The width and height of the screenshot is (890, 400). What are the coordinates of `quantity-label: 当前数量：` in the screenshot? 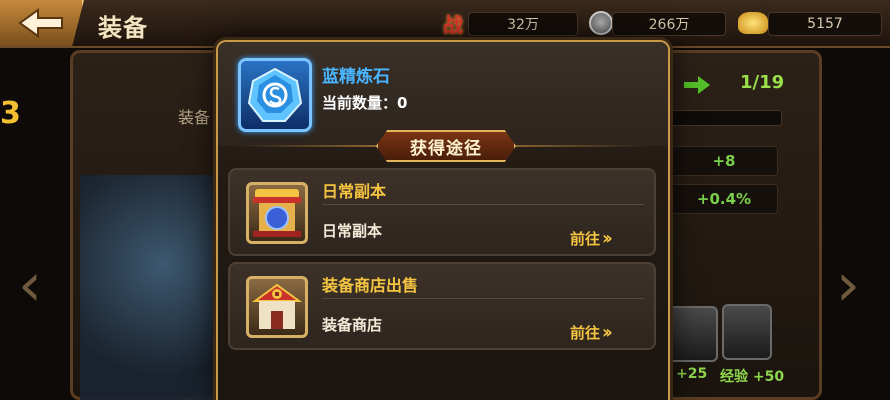 It's located at (360, 103).